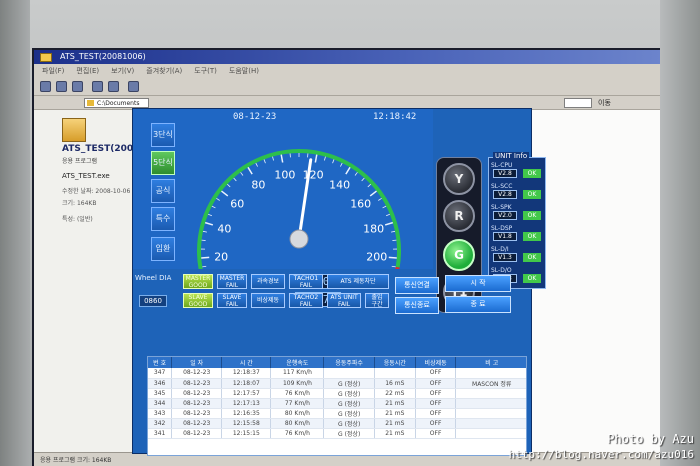  I want to click on menu-help: 도움말(H), so click(244, 71).